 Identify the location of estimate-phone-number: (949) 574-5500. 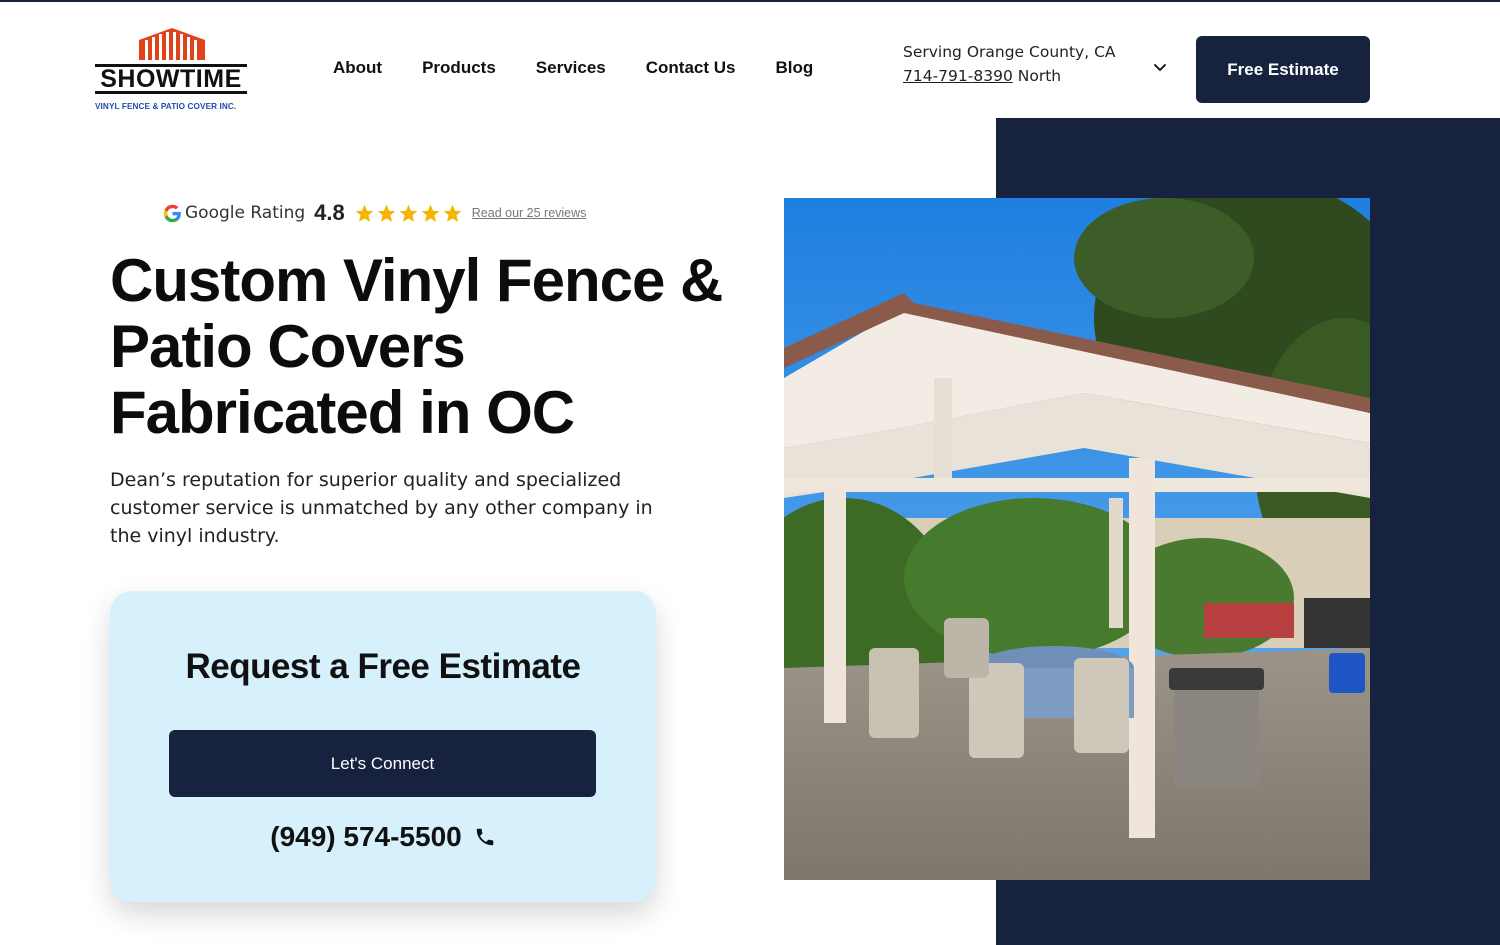
(366, 836).